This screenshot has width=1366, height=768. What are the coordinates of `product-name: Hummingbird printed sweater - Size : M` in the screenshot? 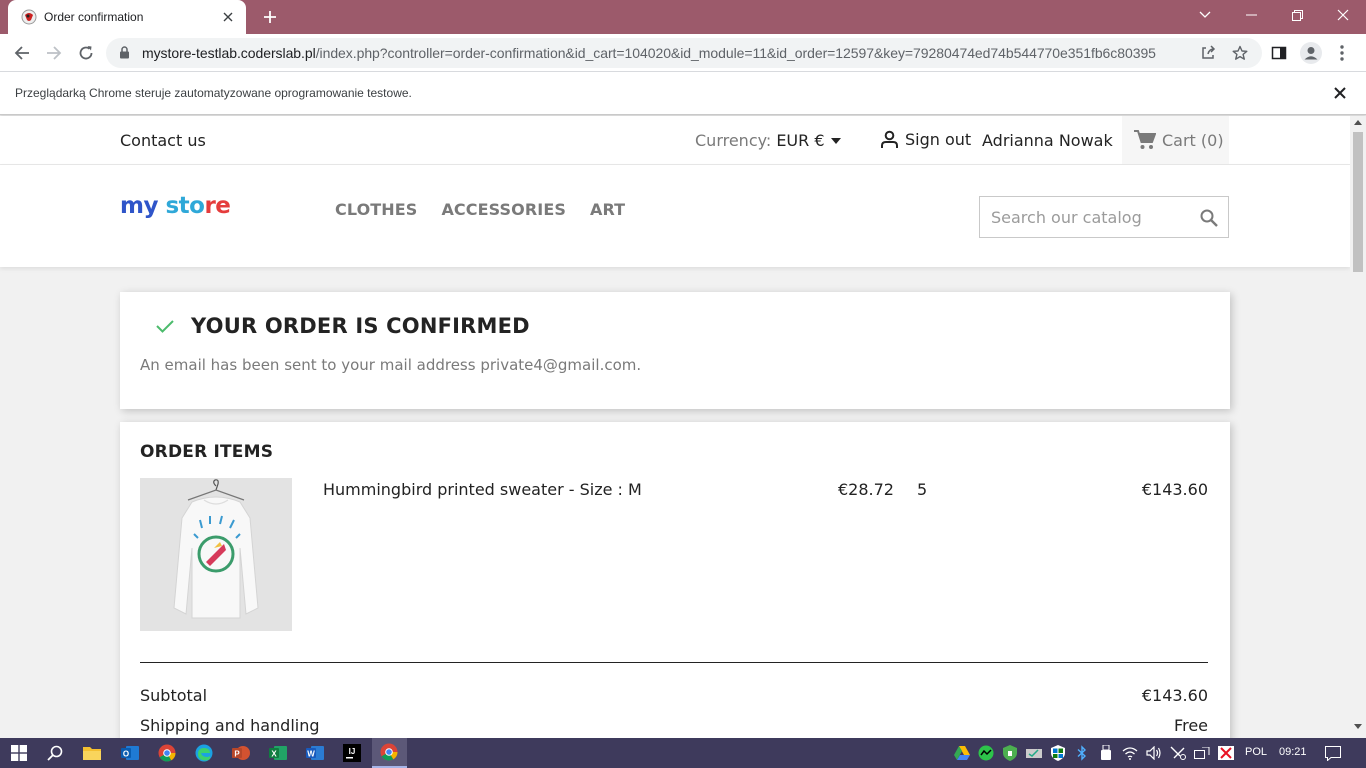 It's located at (482, 489).